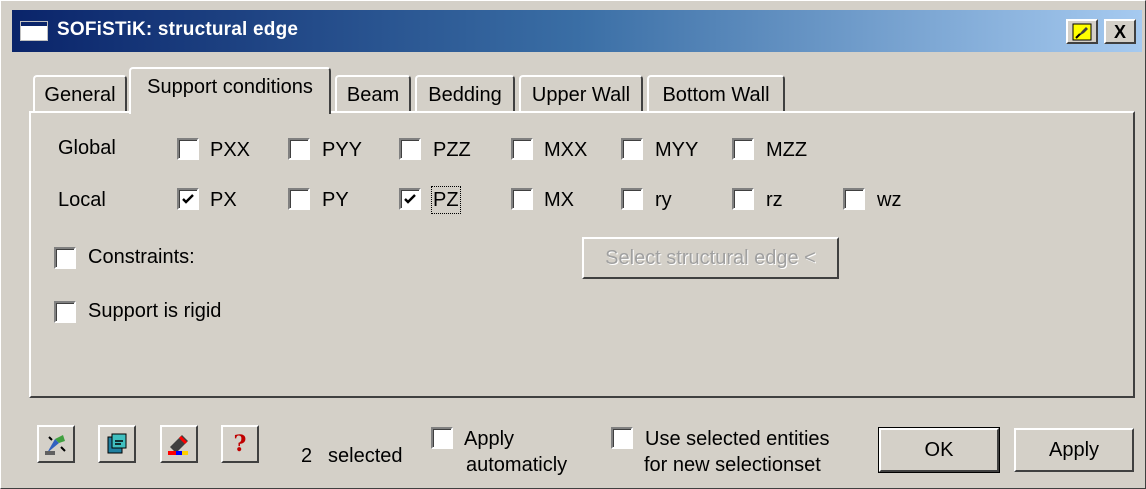 Image resolution: width=1146 pixels, height=489 pixels. What do you see at coordinates (522, 199) in the screenshot?
I see `checkbox-mx` at bounding box center [522, 199].